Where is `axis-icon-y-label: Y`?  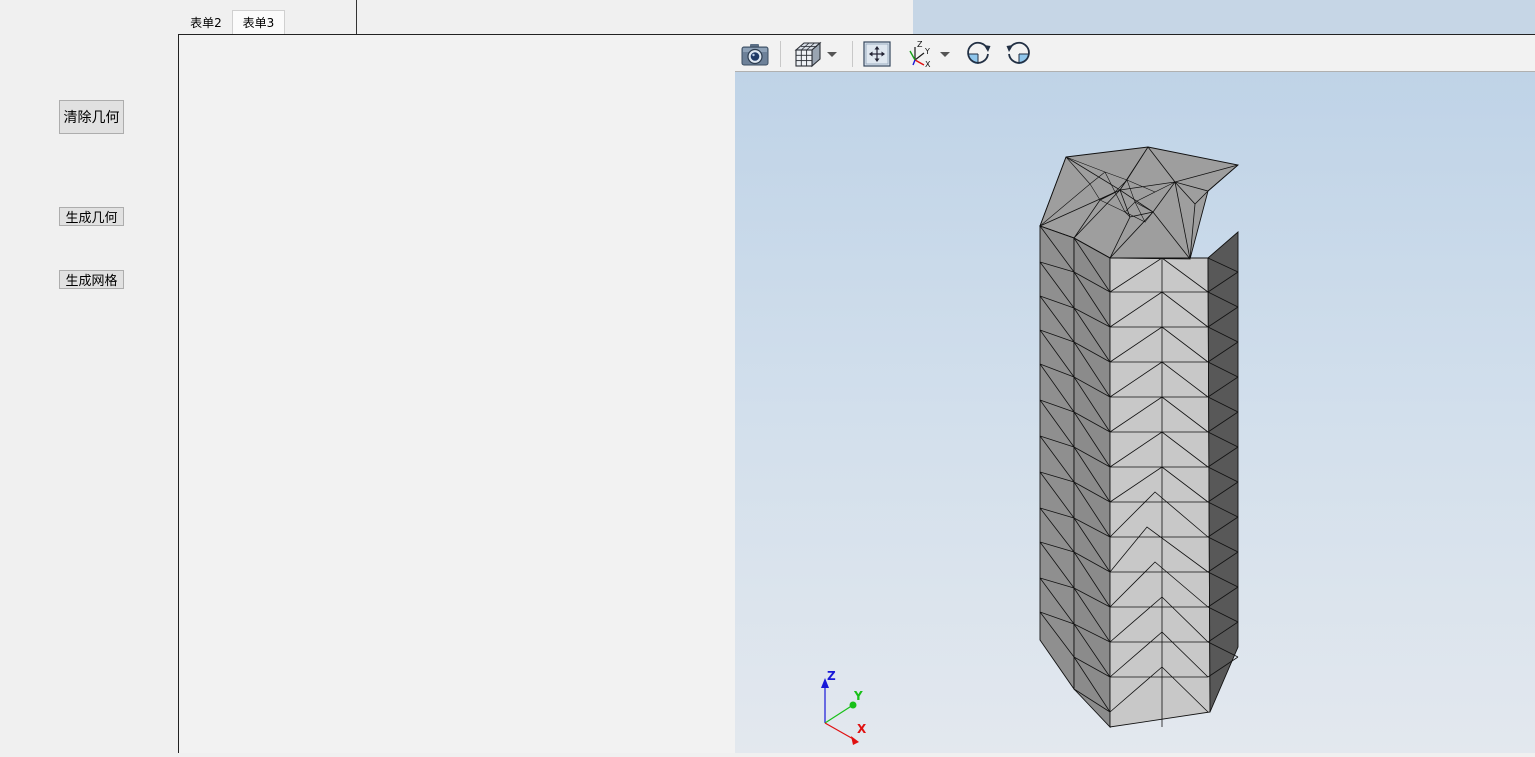 axis-icon-y-label: Y is located at coordinates (927, 51).